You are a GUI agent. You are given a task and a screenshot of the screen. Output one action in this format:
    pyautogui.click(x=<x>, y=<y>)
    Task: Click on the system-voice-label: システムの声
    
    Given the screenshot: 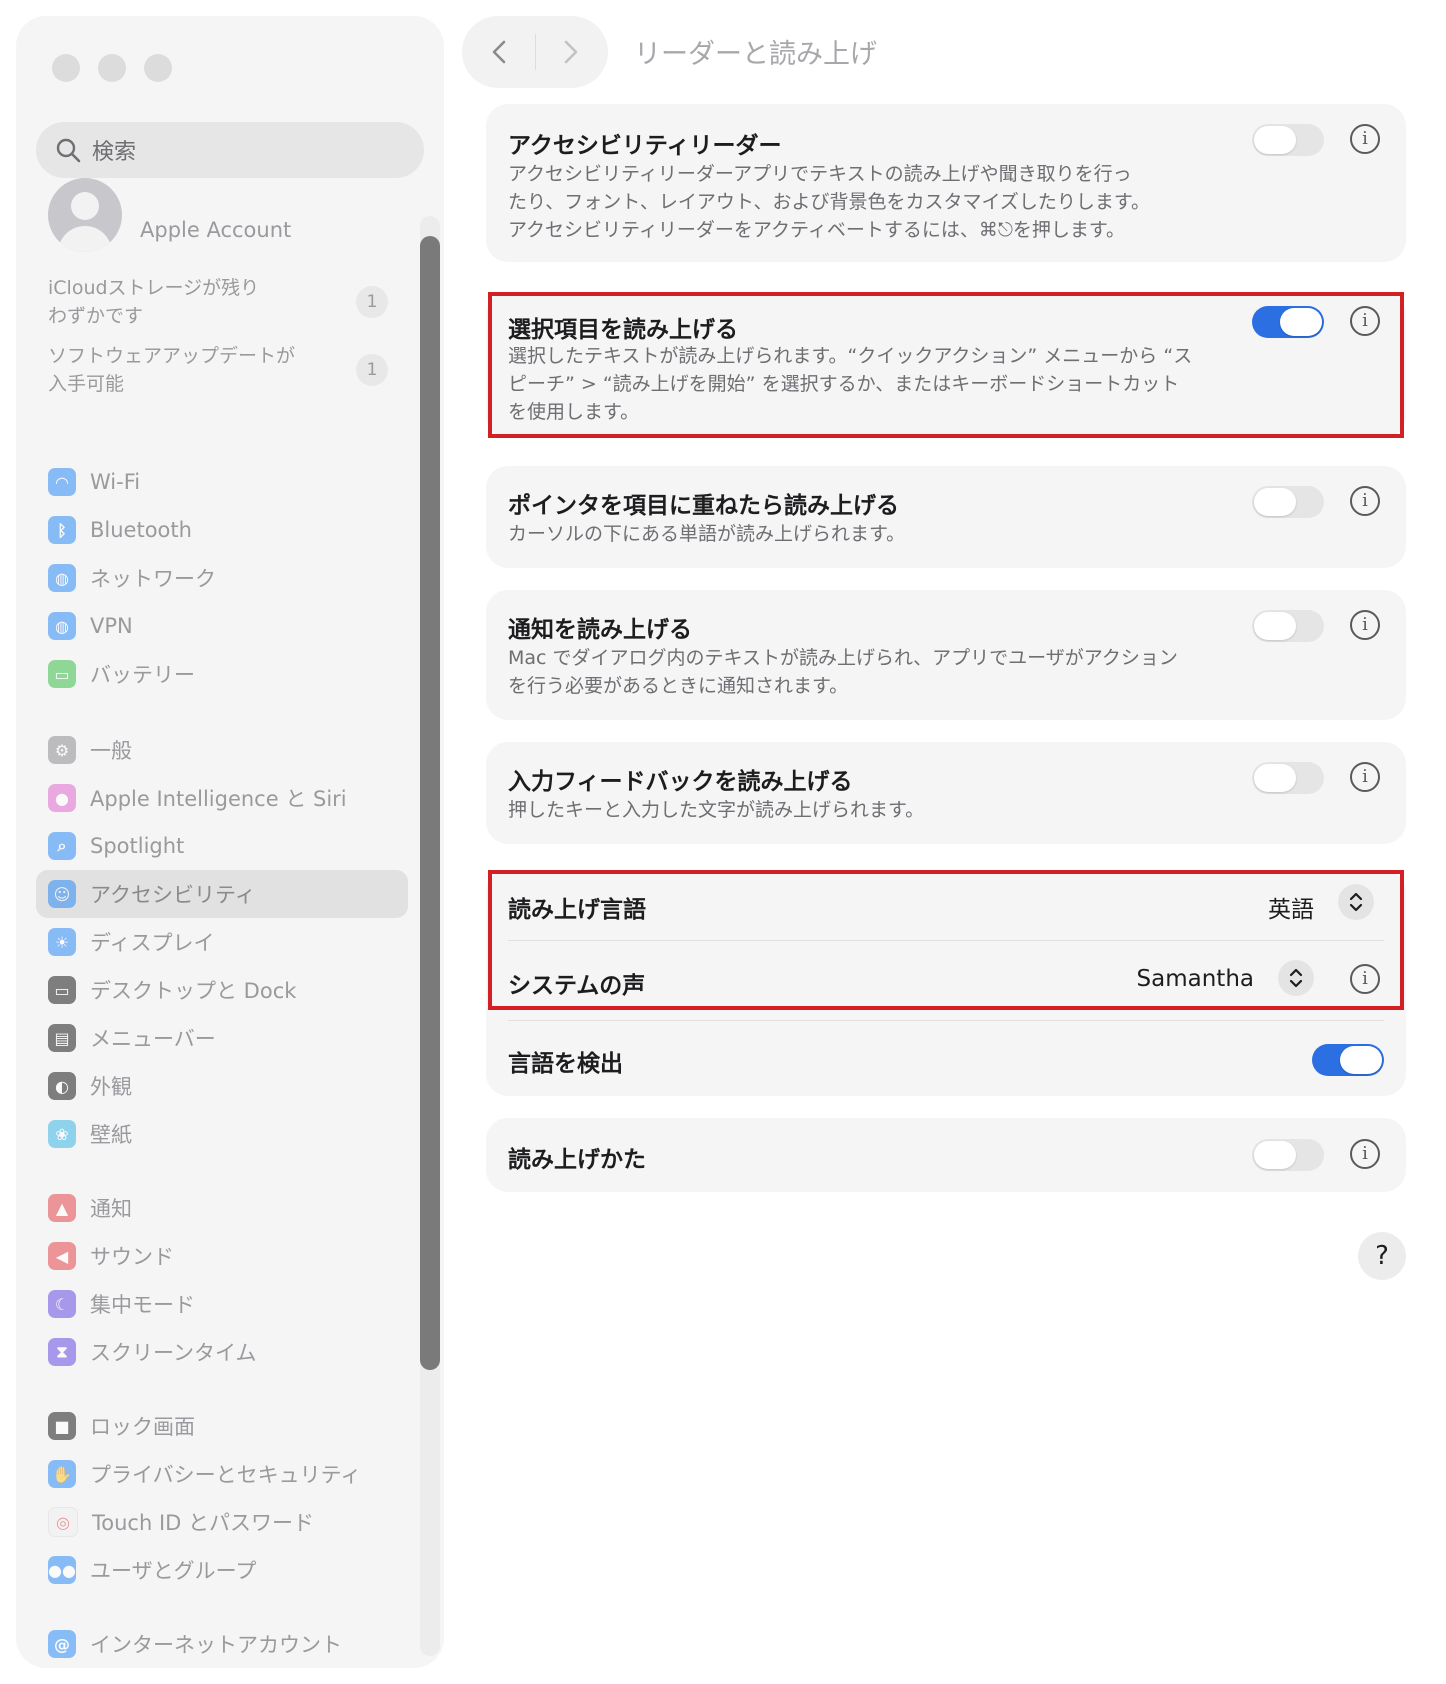 What is the action you would take?
    pyautogui.click(x=577, y=986)
    